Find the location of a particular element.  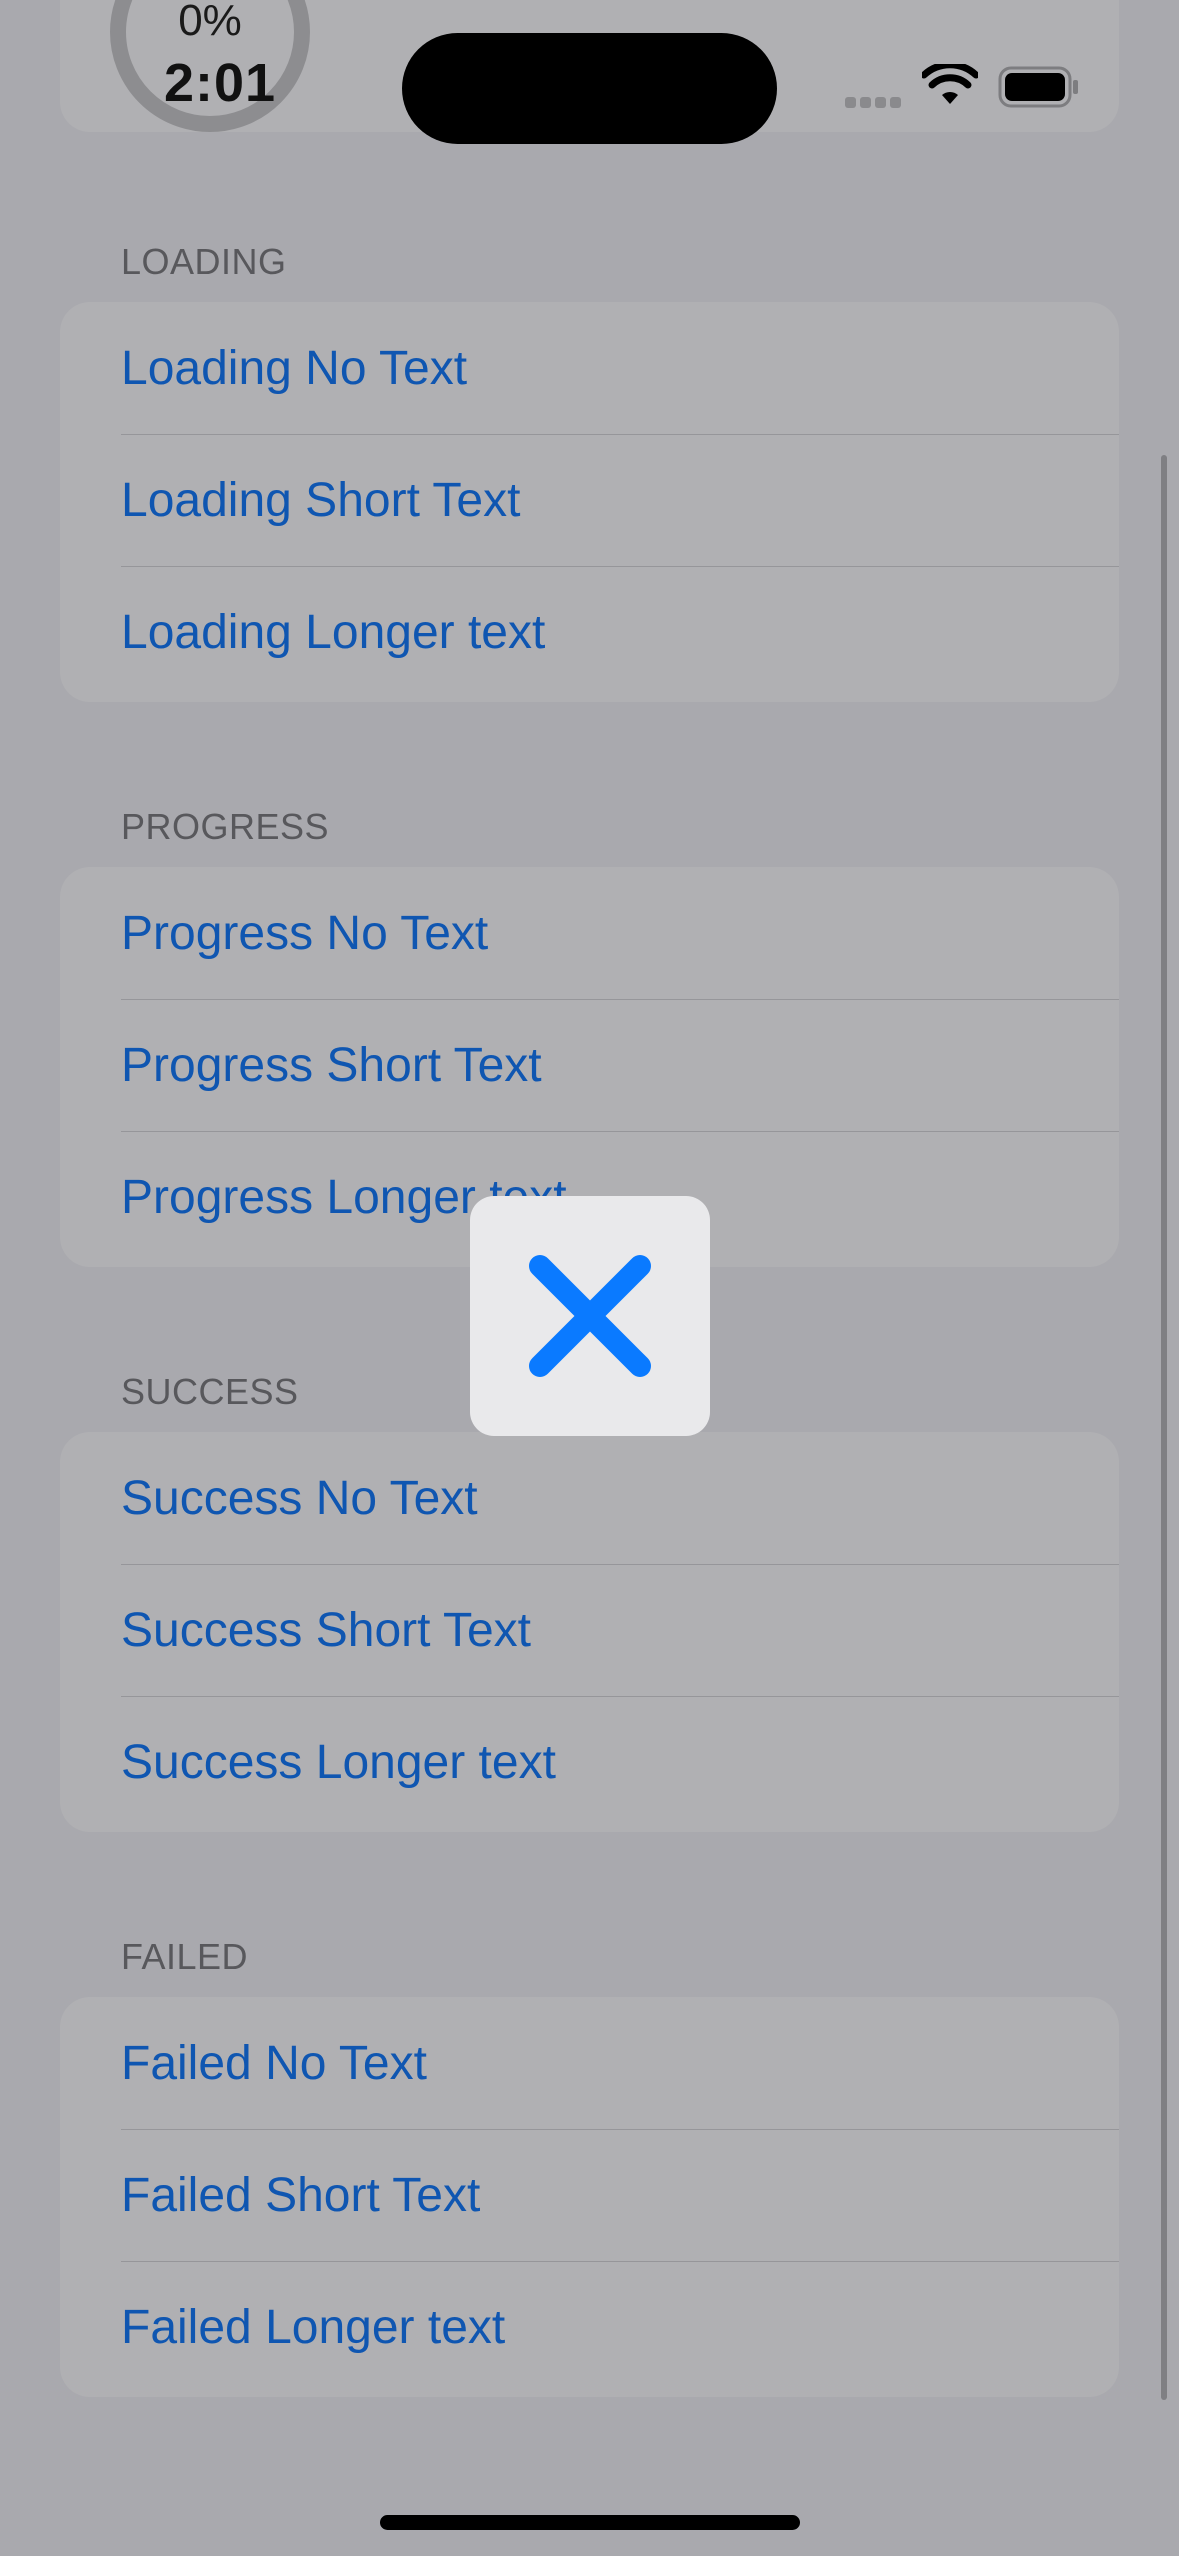

list-item-loading-short-text: Loading Short Text is located at coordinates (589, 500).